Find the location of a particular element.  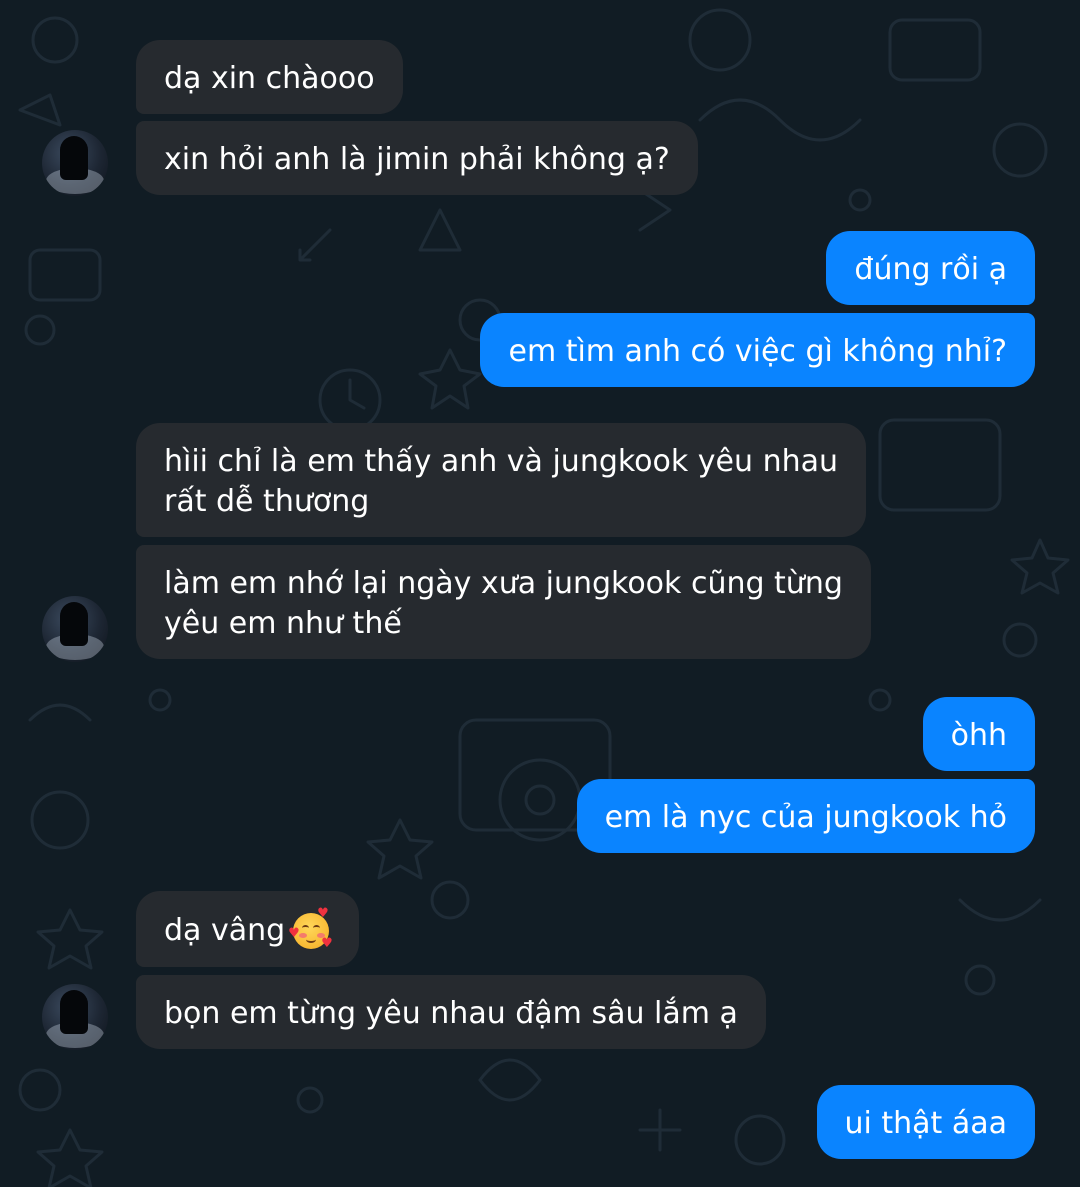

message-line: yêu em như thế is located at coordinates (283, 623).